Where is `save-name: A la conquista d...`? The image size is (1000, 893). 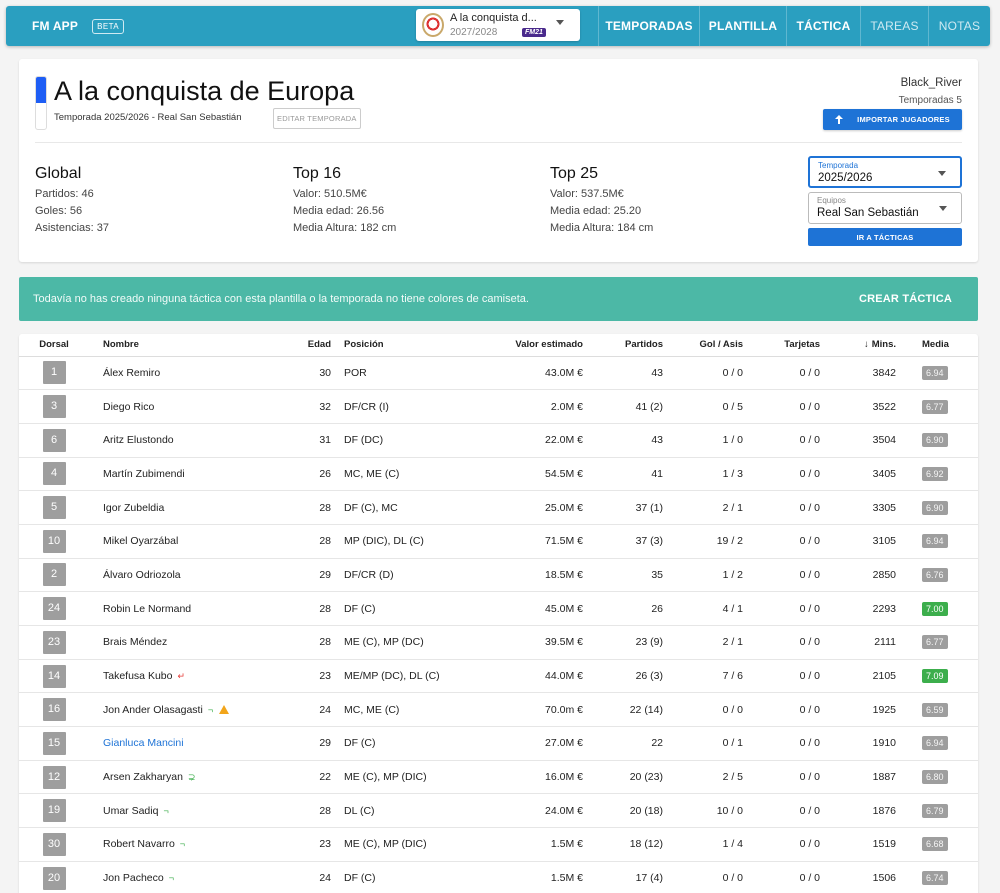 save-name: A la conquista d... is located at coordinates (493, 18).